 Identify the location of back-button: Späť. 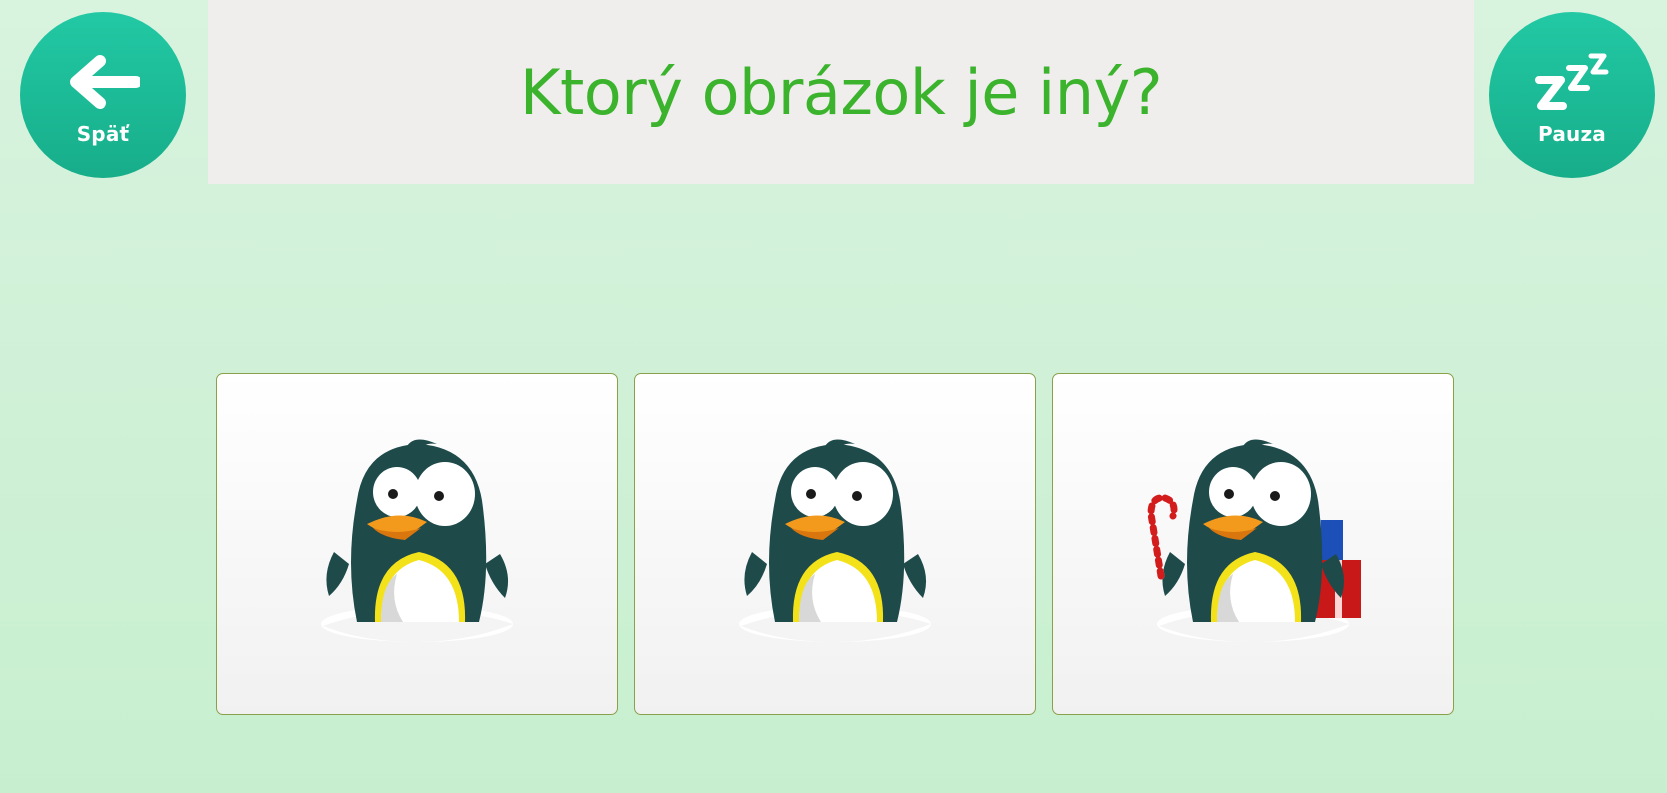
(103, 95).